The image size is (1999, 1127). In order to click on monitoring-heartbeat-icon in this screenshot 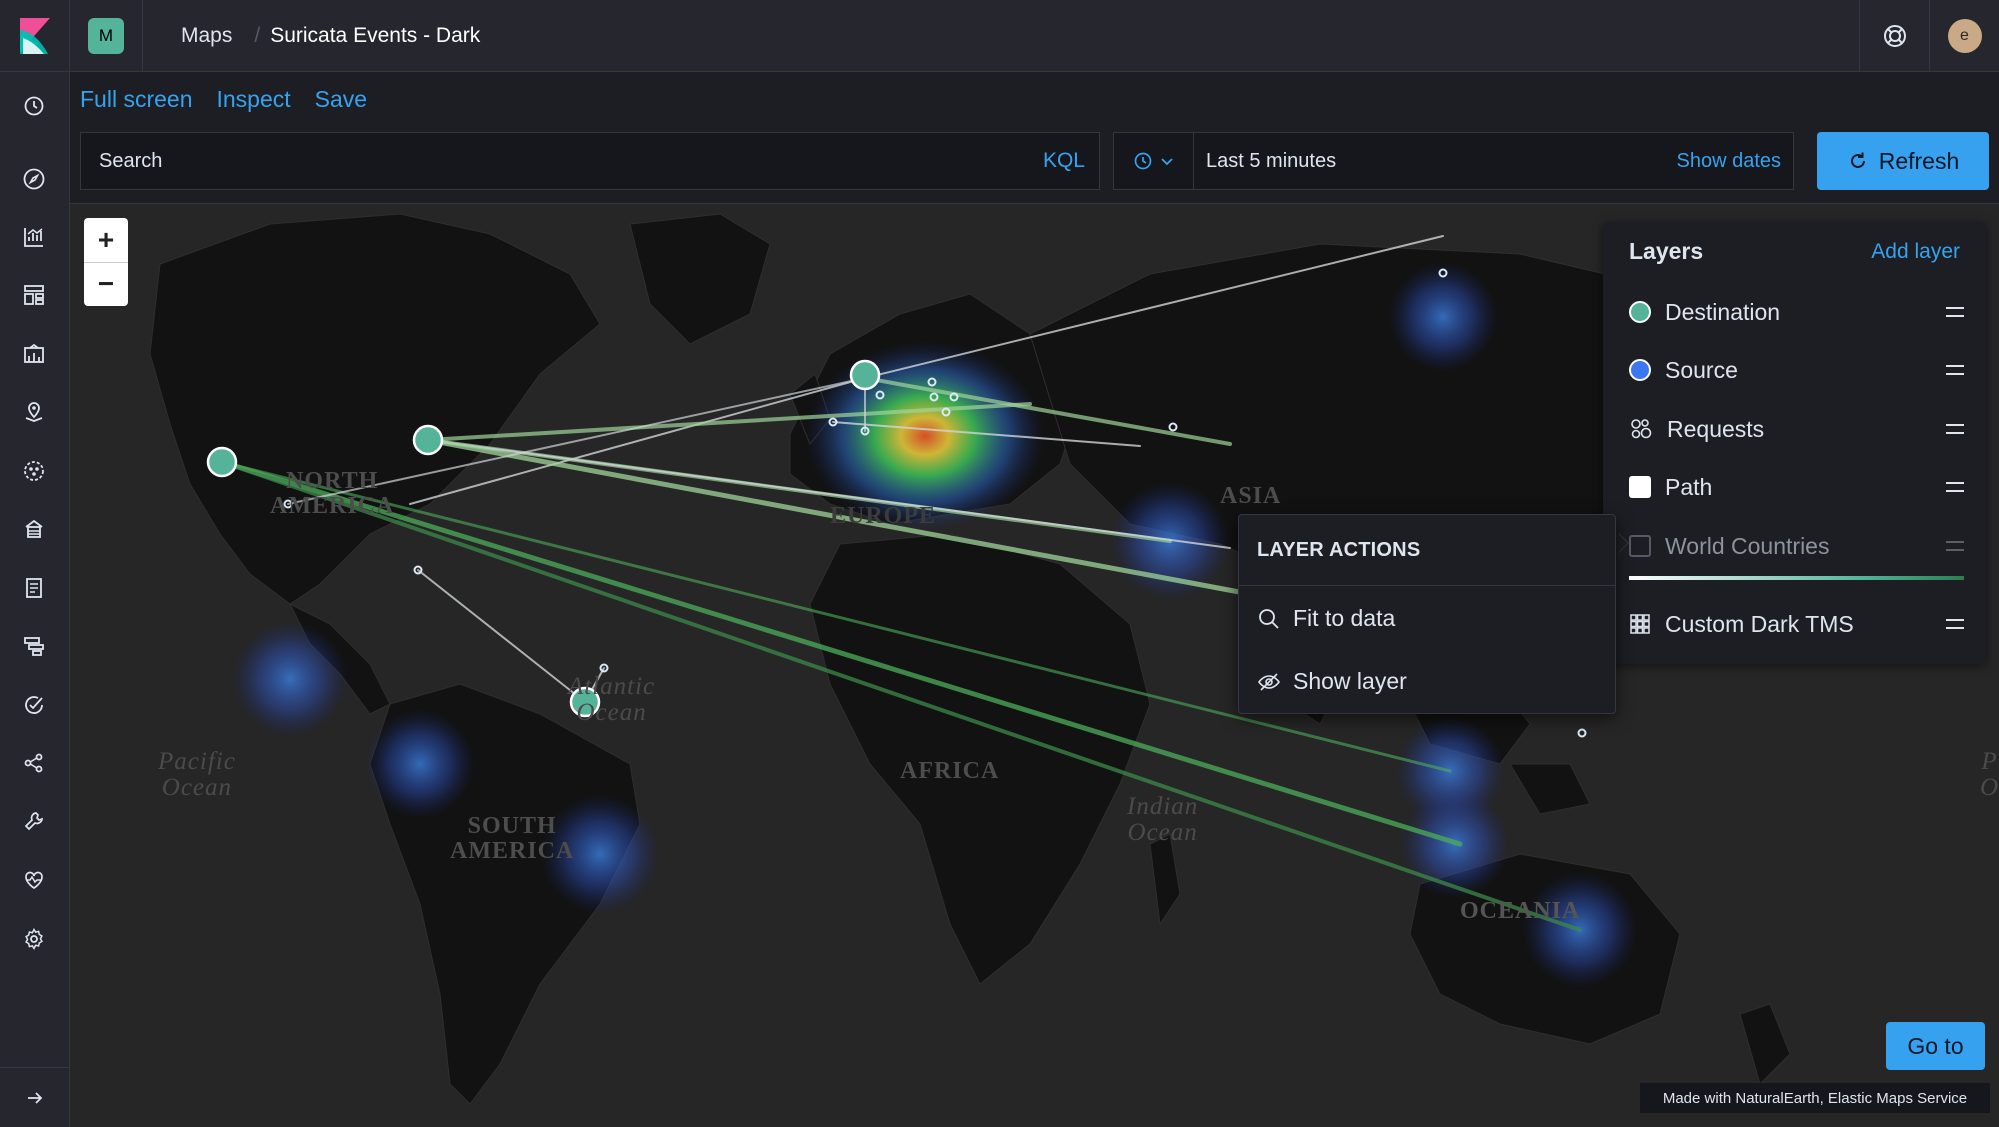, I will do `click(34, 880)`.